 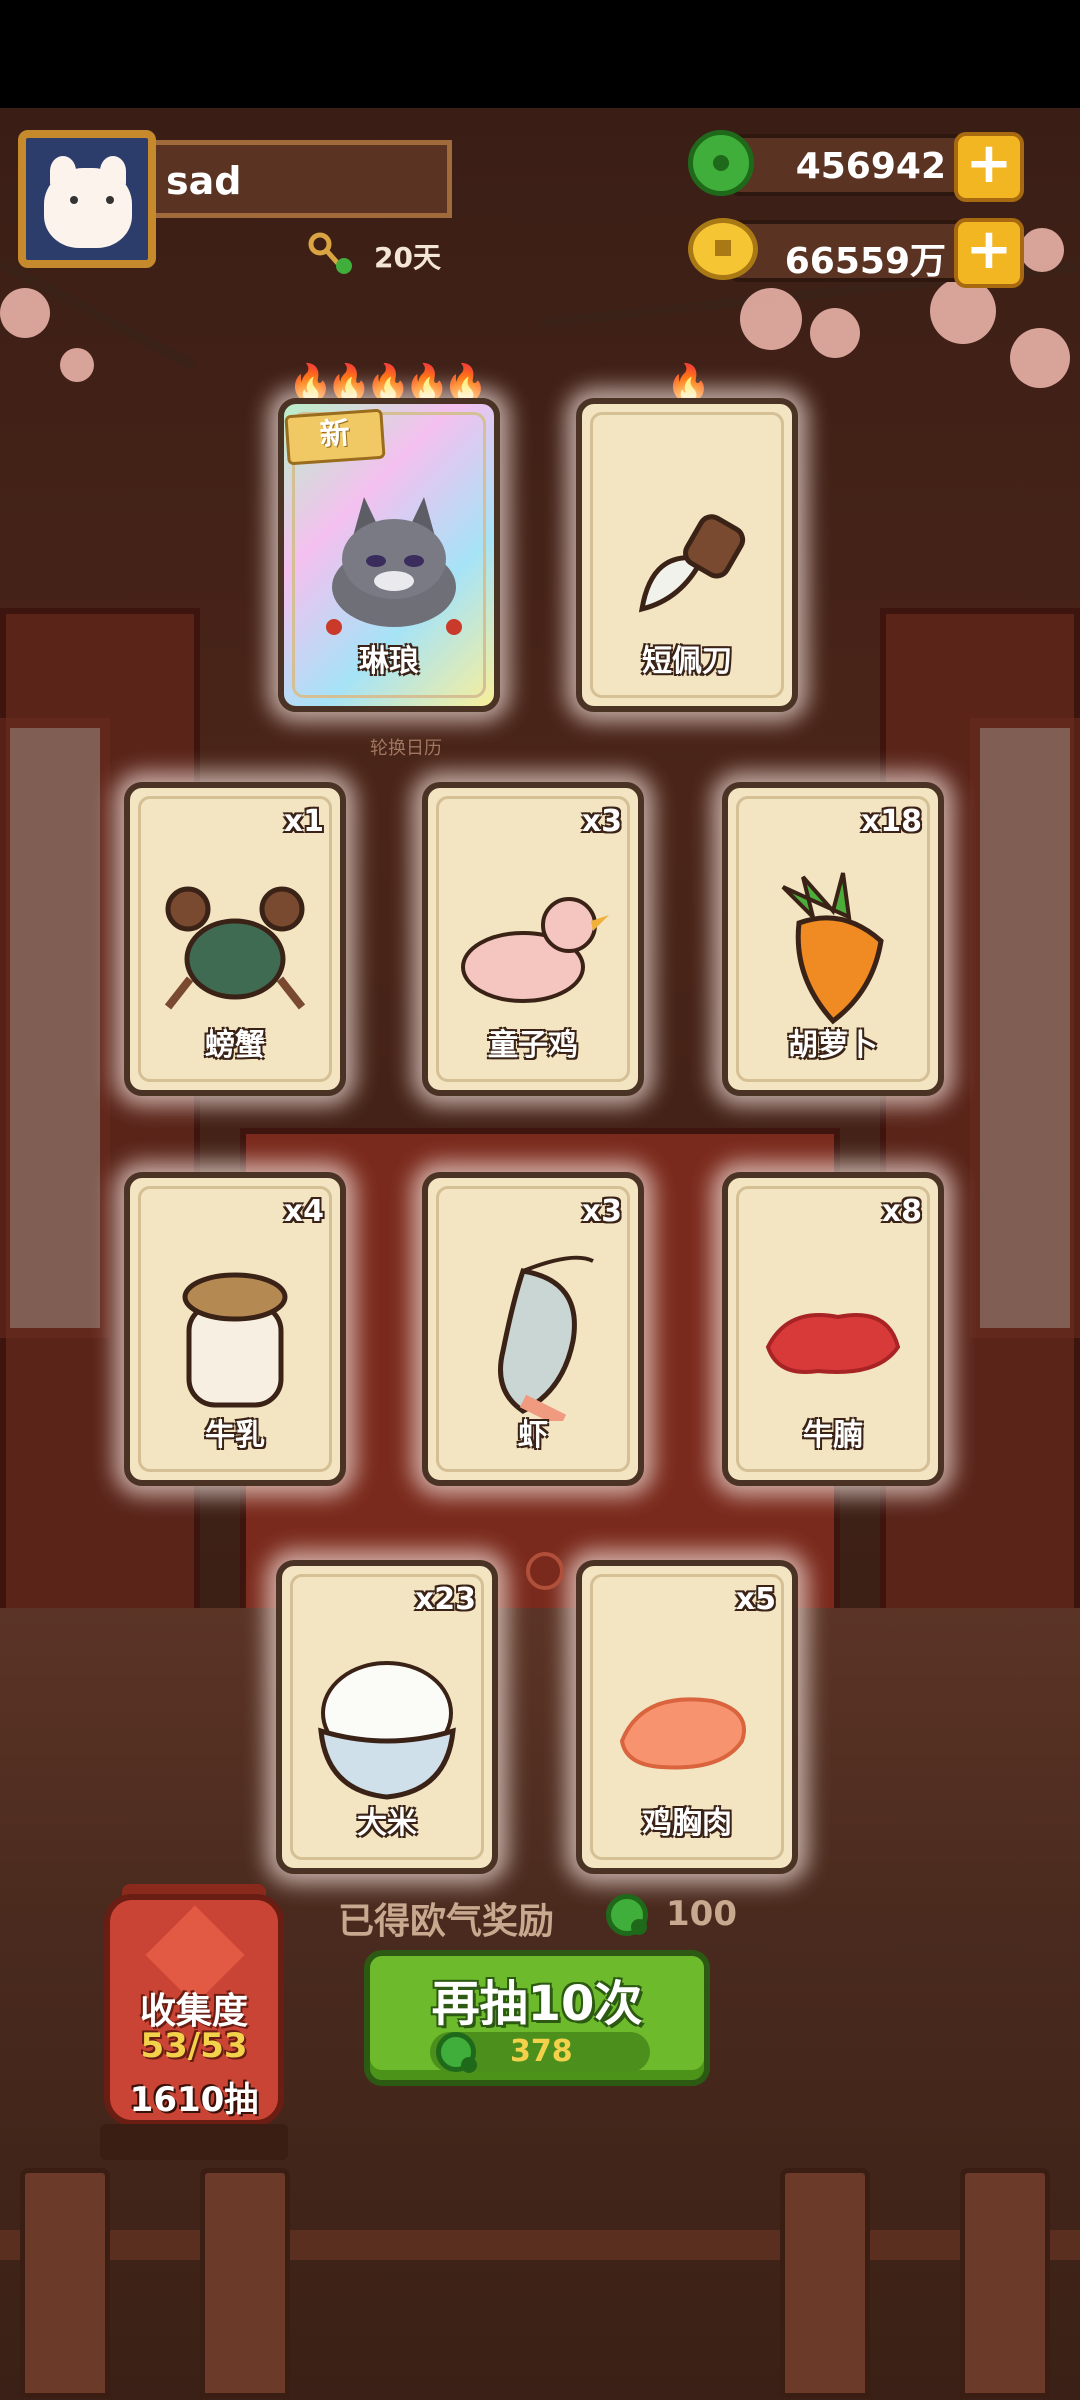 I want to click on add-jade-button: +, so click(x=989, y=167).